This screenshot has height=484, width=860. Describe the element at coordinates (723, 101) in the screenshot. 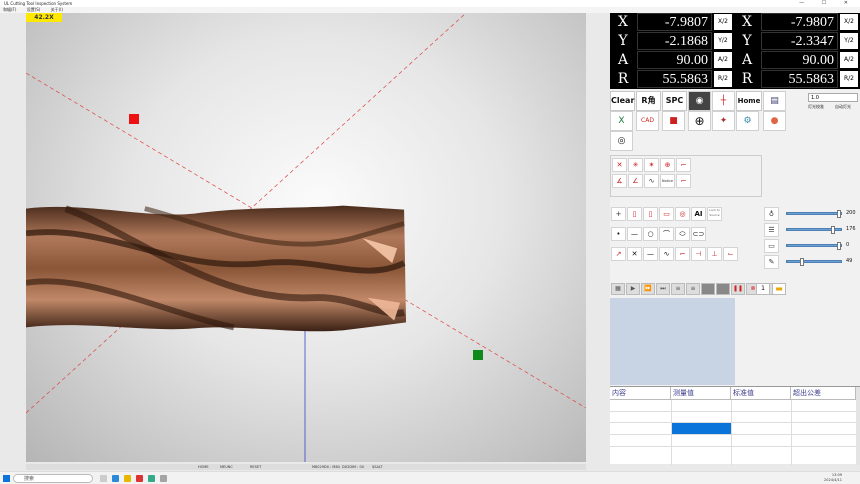

I see `crosshair-icon: ┼` at that location.